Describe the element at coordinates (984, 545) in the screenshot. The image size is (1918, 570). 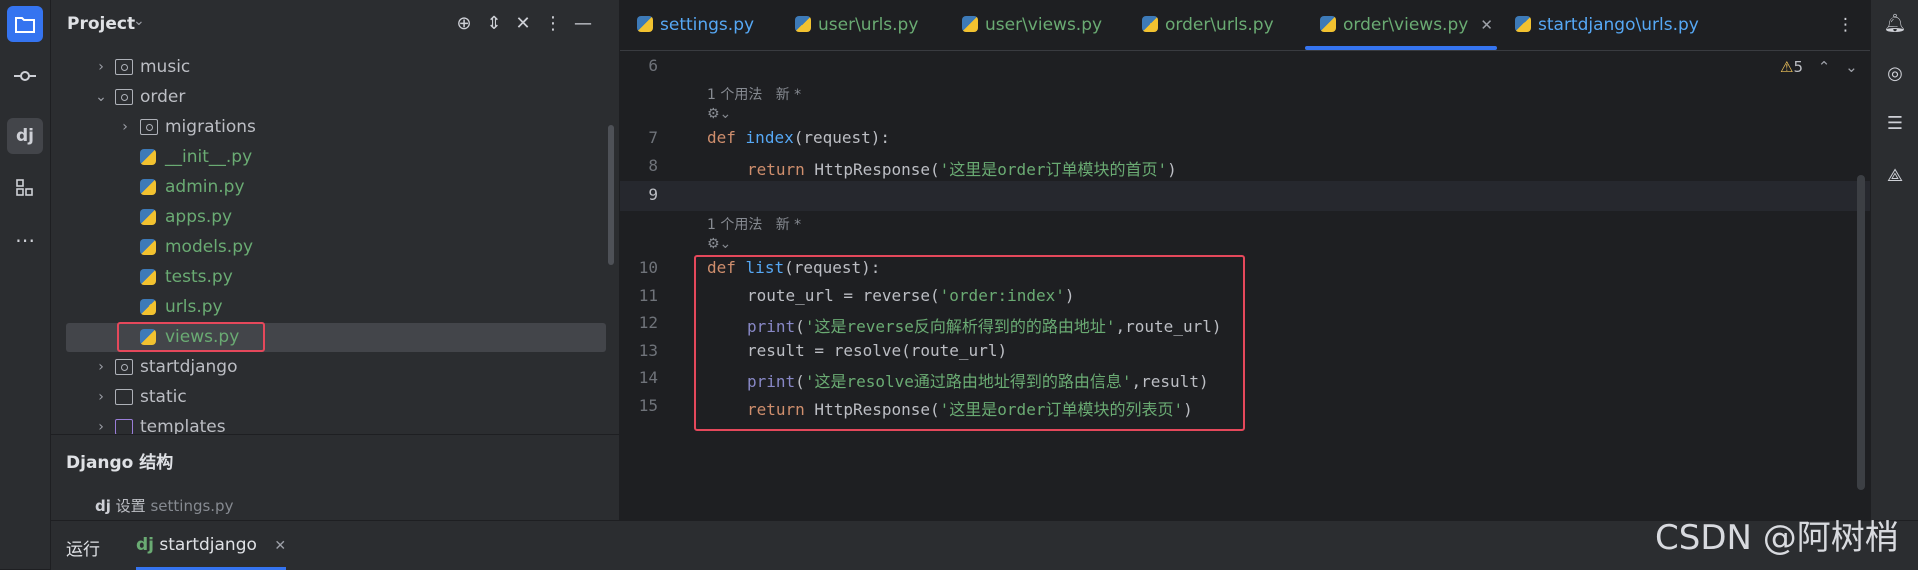
I see `bottom-tool-bar: 运行 dj startdjango ✕` at that location.